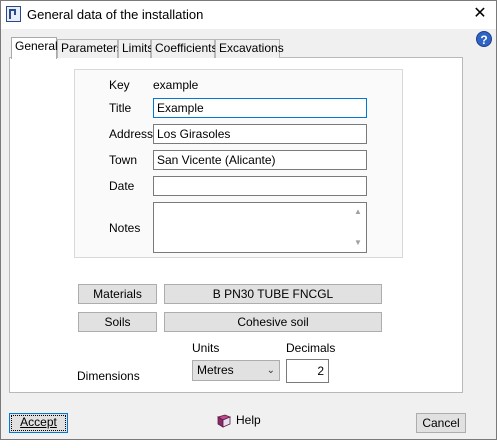  I want to click on tab-general: General, so click(34, 48).